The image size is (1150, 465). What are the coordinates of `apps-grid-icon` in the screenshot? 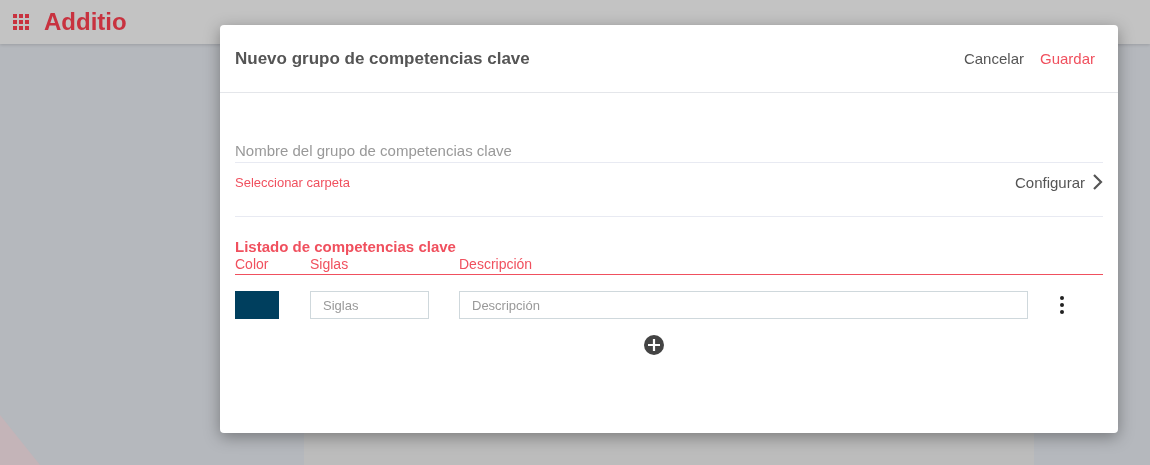 It's located at (21, 22).